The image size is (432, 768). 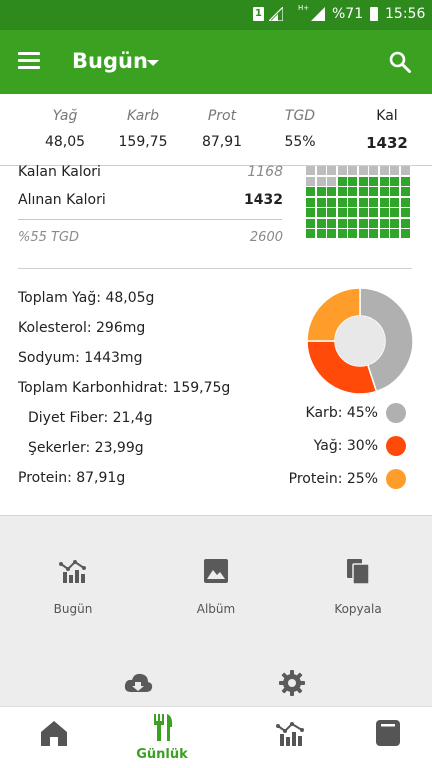 I want to click on consumed-calories-row: Alınan Kalori 1432, so click(x=150, y=200).